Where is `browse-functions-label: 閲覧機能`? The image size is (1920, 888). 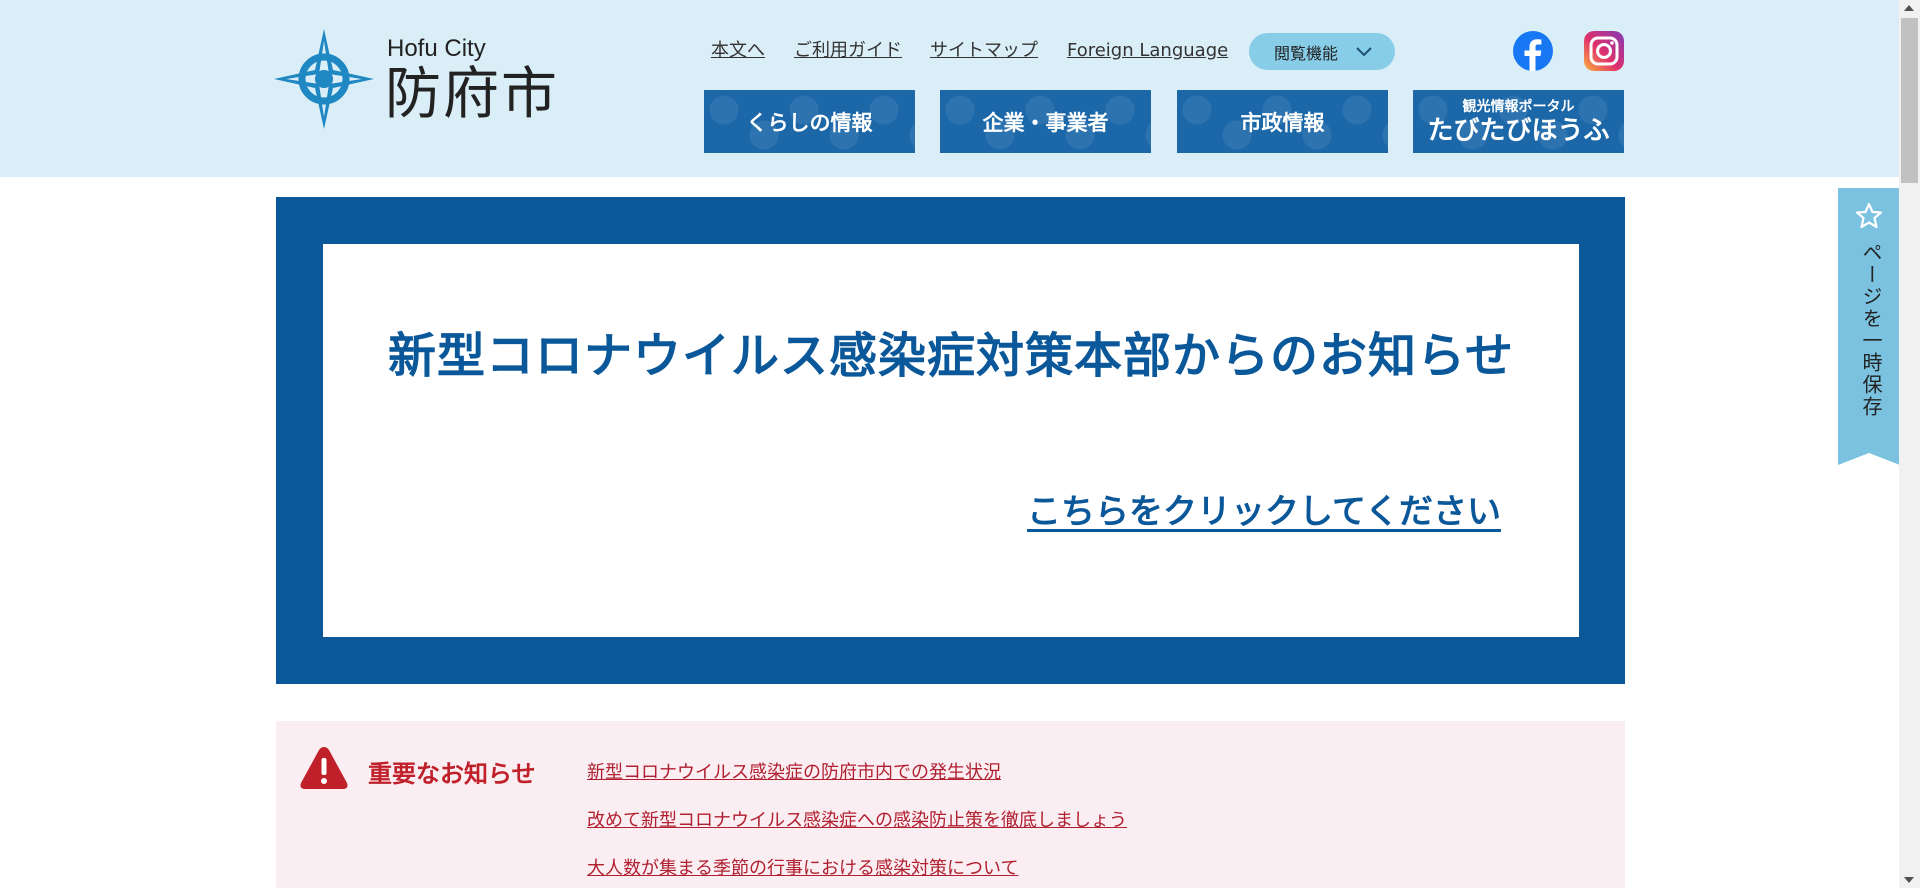 browse-functions-label: 閲覧機能 is located at coordinates (1306, 53).